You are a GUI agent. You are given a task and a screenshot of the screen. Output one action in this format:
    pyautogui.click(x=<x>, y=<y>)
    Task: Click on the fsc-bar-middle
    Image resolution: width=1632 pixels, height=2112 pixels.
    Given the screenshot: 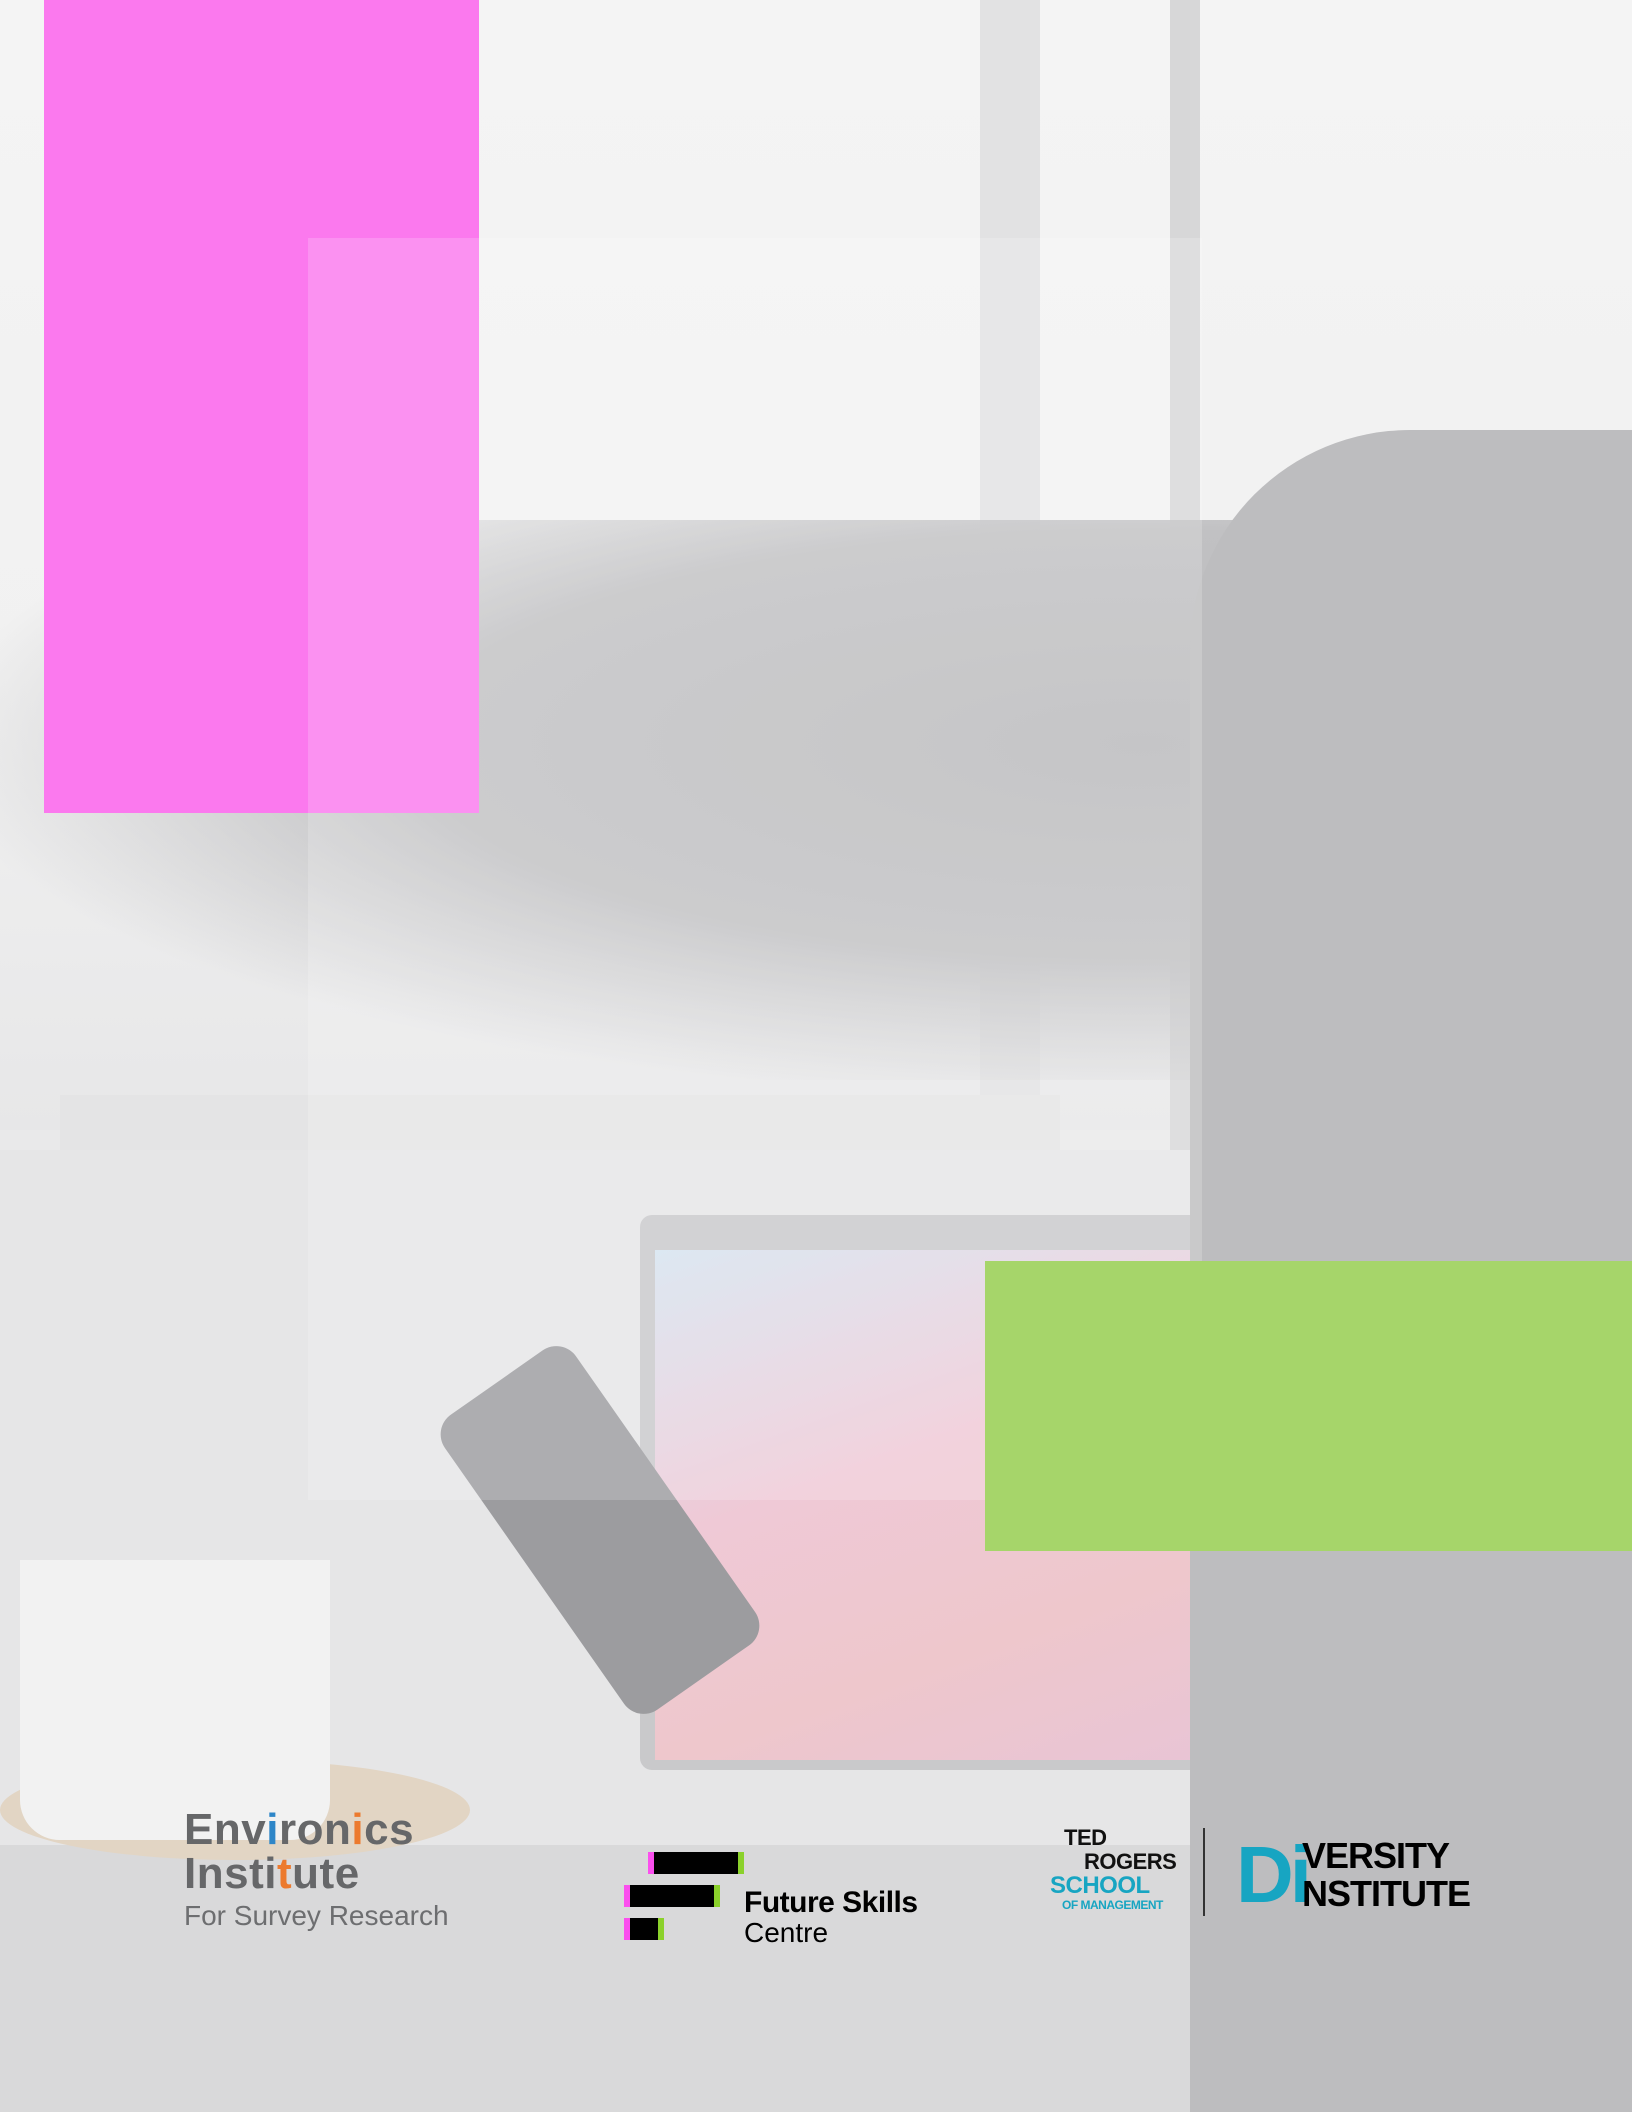 What is the action you would take?
    pyautogui.click(x=672, y=1896)
    